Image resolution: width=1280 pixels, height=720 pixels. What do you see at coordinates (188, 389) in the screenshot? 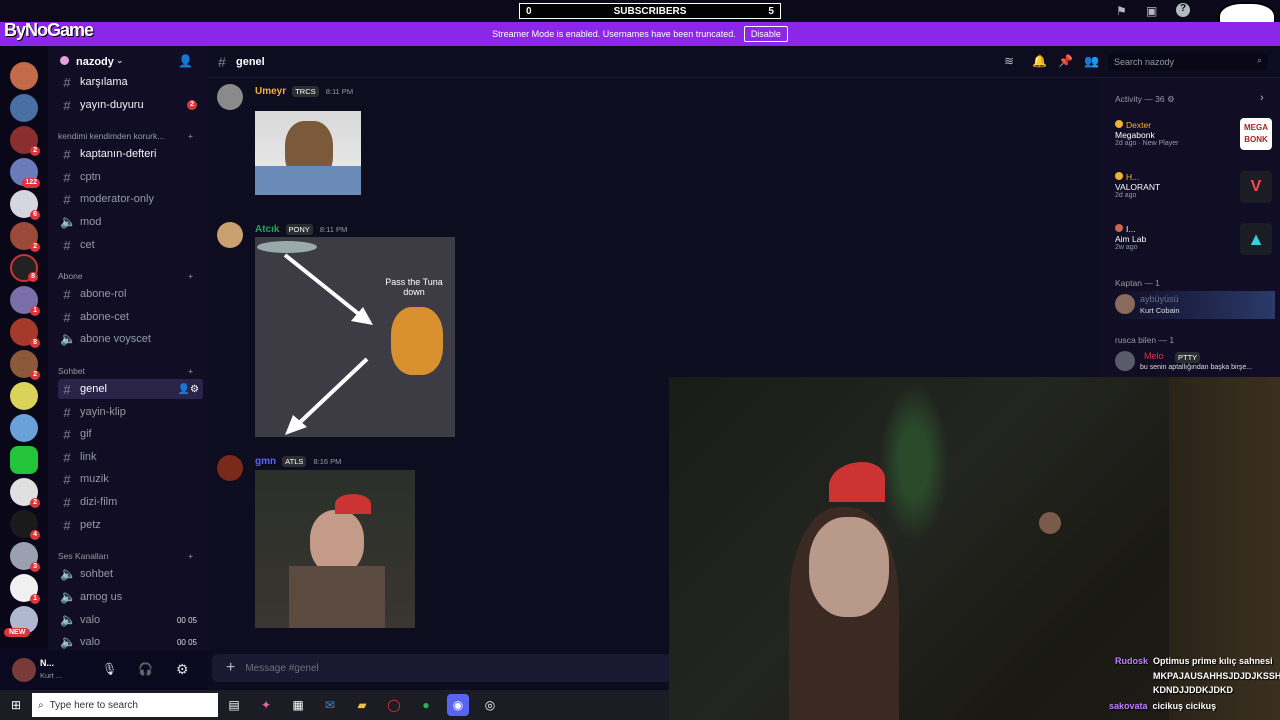
I see `settings-icon: 👤⚙` at bounding box center [188, 389].